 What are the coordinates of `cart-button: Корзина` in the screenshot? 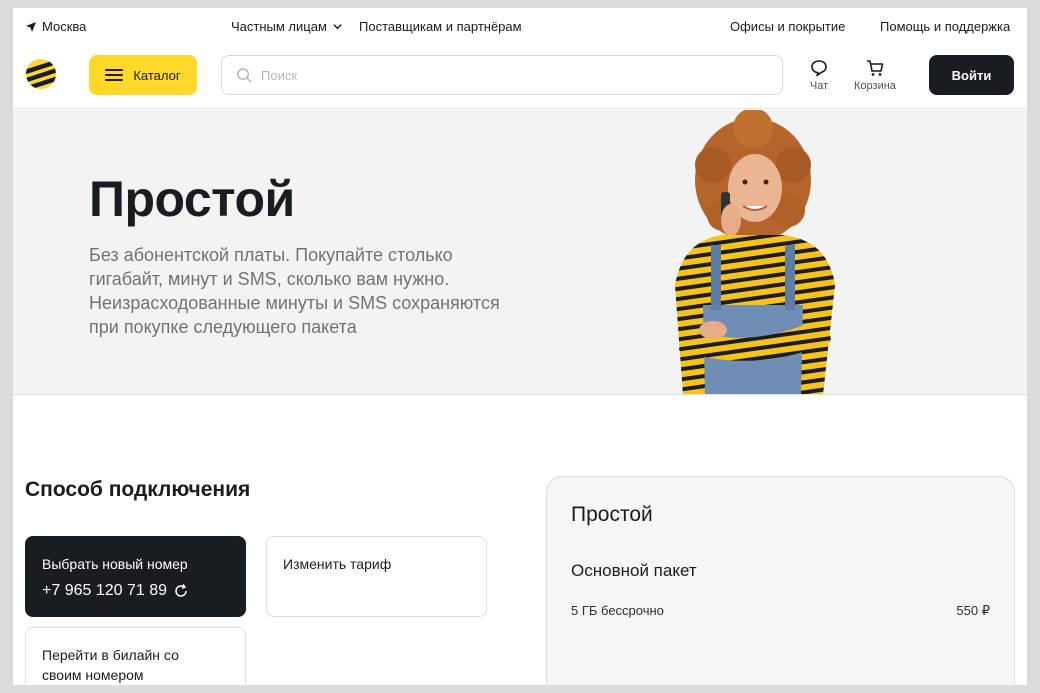 It's located at (875, 75).